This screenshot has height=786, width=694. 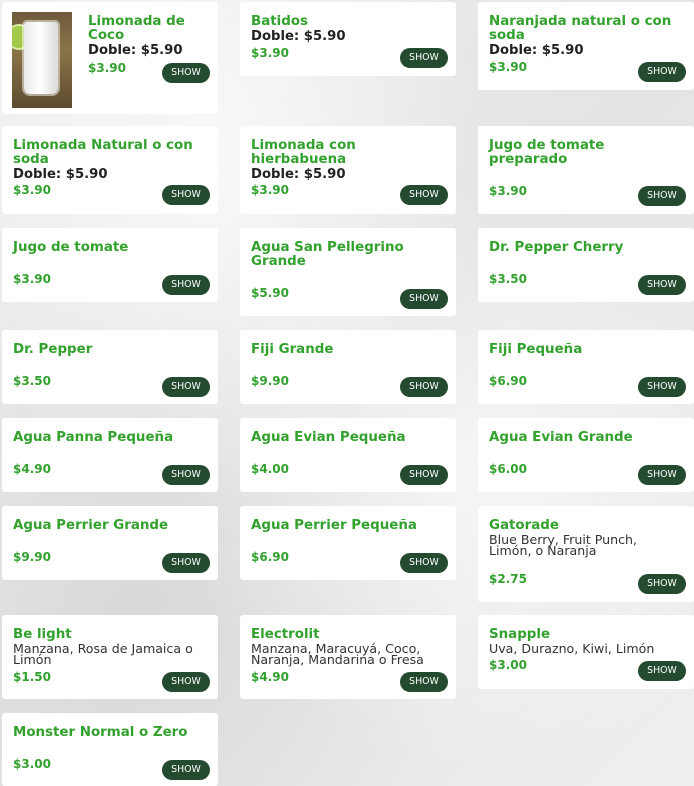 I want to click on item-title: Agua Panna Pequeña, so click(x=93, y=437).